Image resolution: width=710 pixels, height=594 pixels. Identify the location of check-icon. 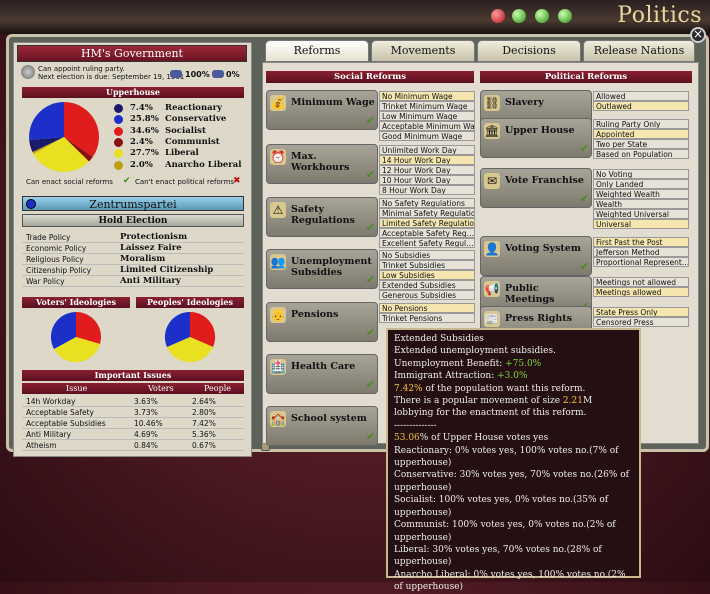
(519, 16).